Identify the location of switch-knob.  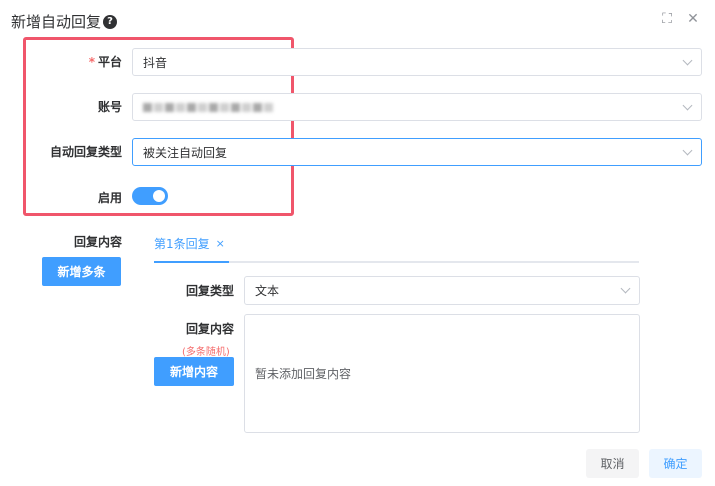
(159, 196).